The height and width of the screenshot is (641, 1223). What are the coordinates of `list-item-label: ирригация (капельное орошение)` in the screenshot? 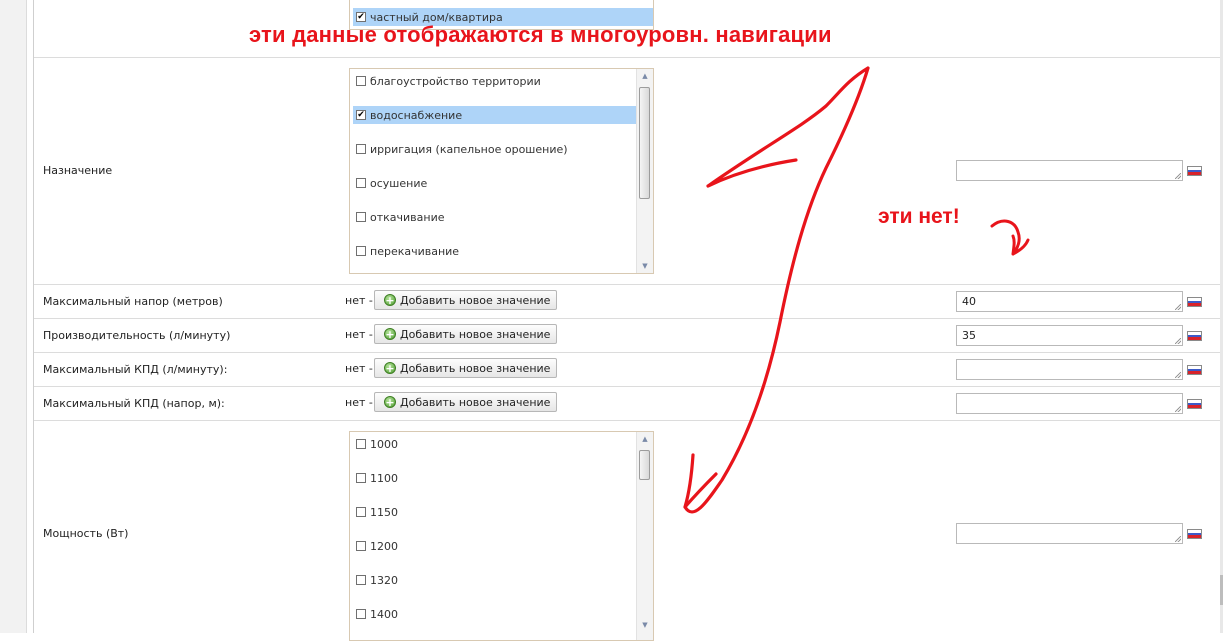 It's located at (469, 149).